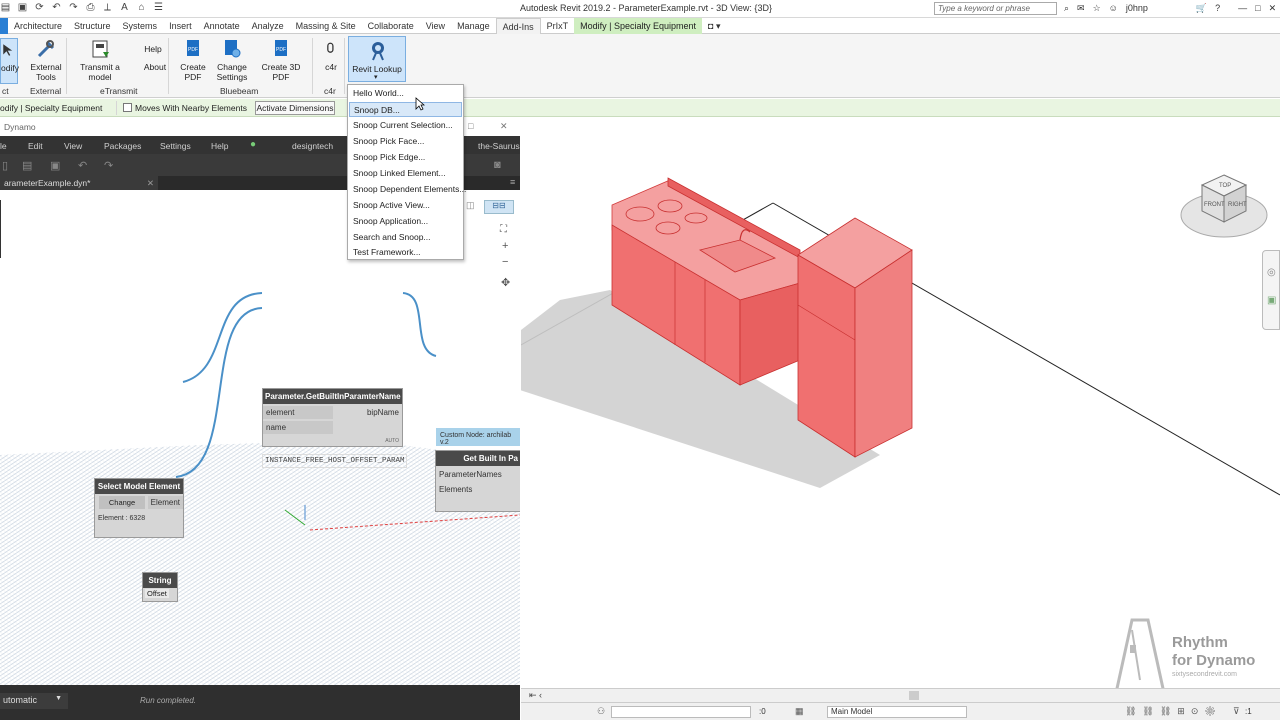  Describe the element at coordinates (90, 7) in the screenshot. I see `print-icon: ⎙` at that location.